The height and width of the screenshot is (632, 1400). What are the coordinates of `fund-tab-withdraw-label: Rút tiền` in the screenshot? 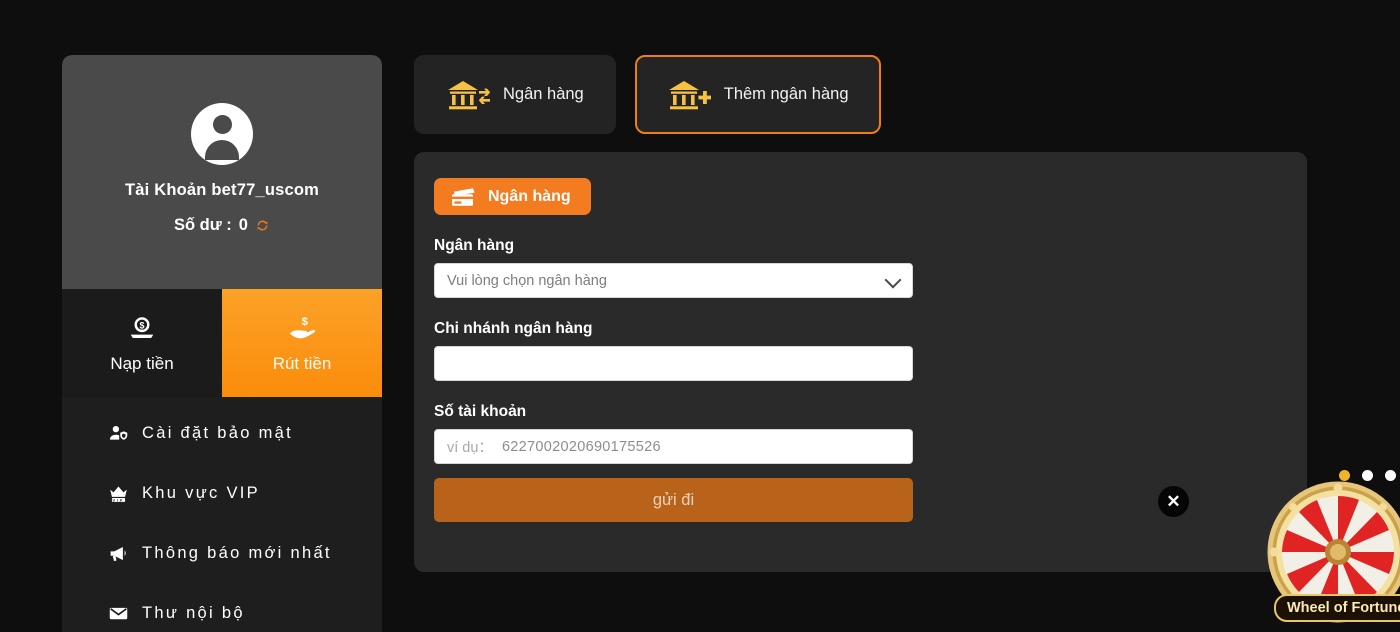 It's located at (302, 363).